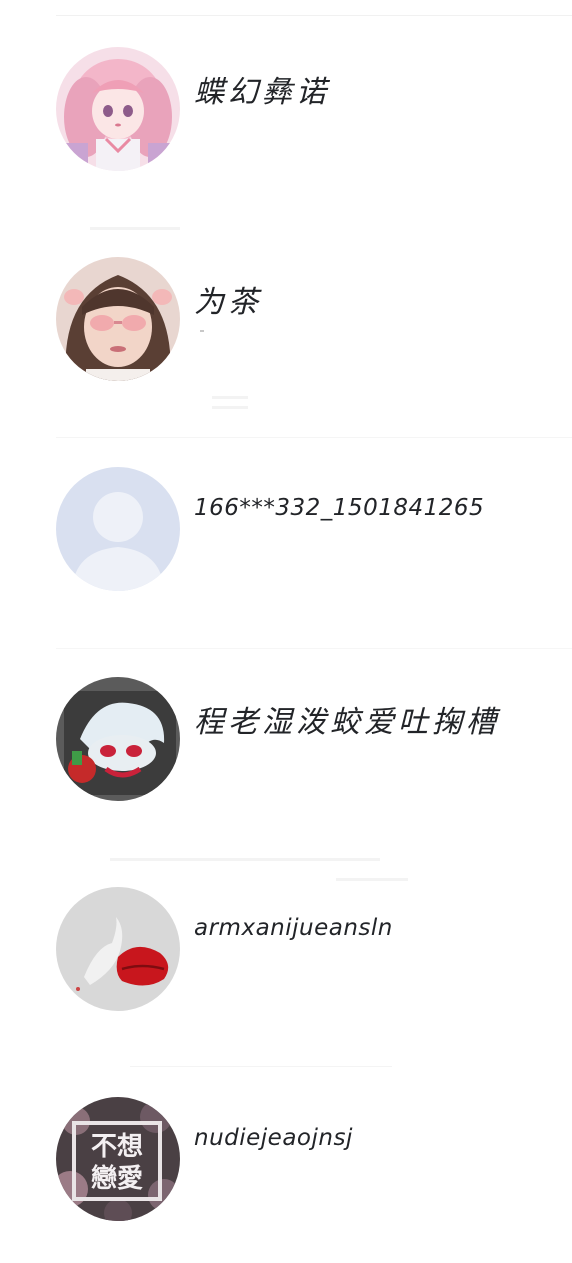 The image size is (572, 1263). I want to click on contact-name: 为茶, so click(228, 302).